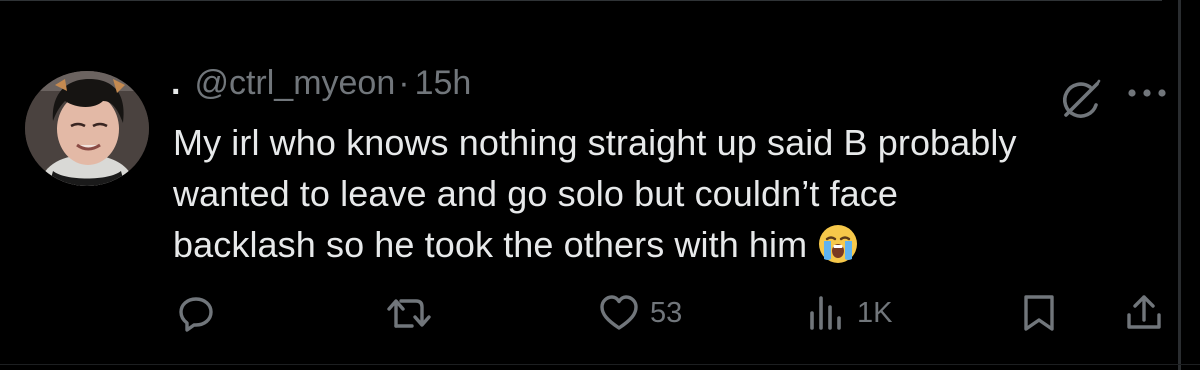  I want to click on views-chart-icon, so click(825, 313).